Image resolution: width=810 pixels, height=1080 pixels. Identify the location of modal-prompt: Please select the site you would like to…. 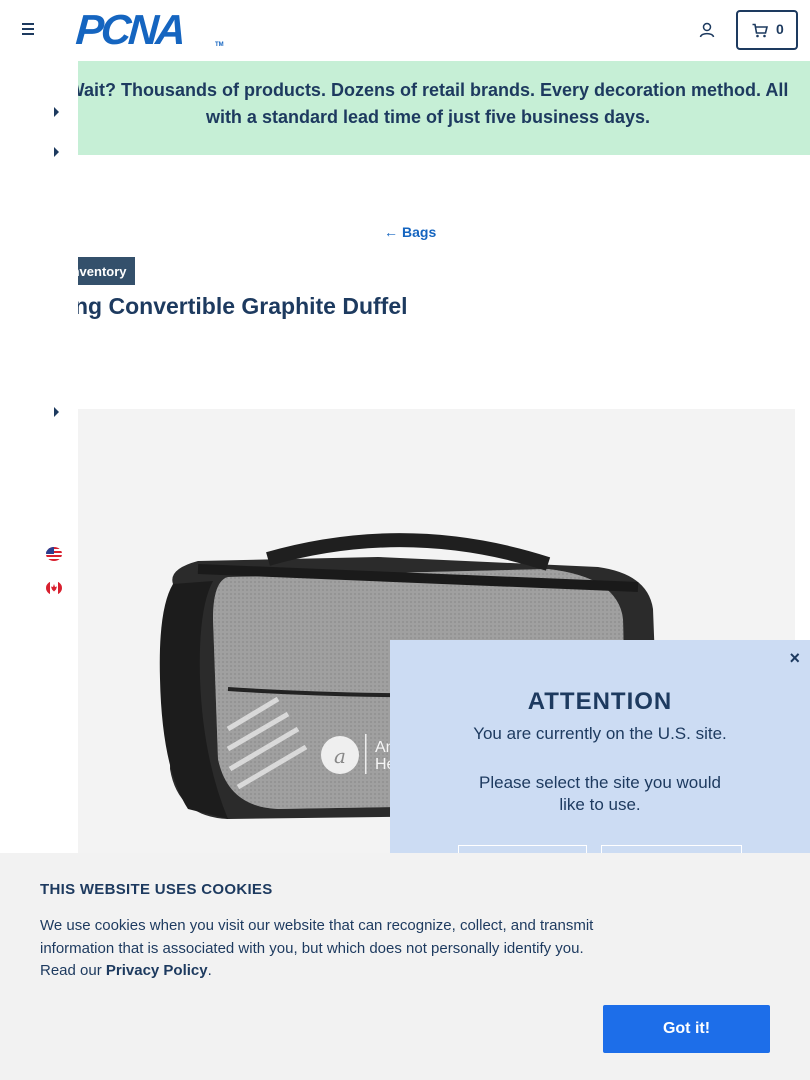
(600, 793).